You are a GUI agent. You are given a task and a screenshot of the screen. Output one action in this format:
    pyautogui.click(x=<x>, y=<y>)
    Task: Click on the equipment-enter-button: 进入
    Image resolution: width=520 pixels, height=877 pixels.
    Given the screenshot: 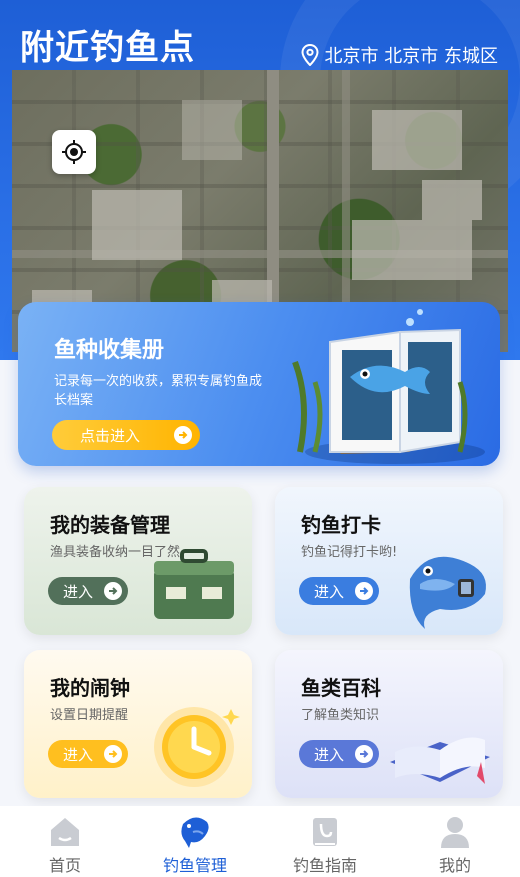 What is the action you would take?
    pyautogui.click(x=88, y=591)
    